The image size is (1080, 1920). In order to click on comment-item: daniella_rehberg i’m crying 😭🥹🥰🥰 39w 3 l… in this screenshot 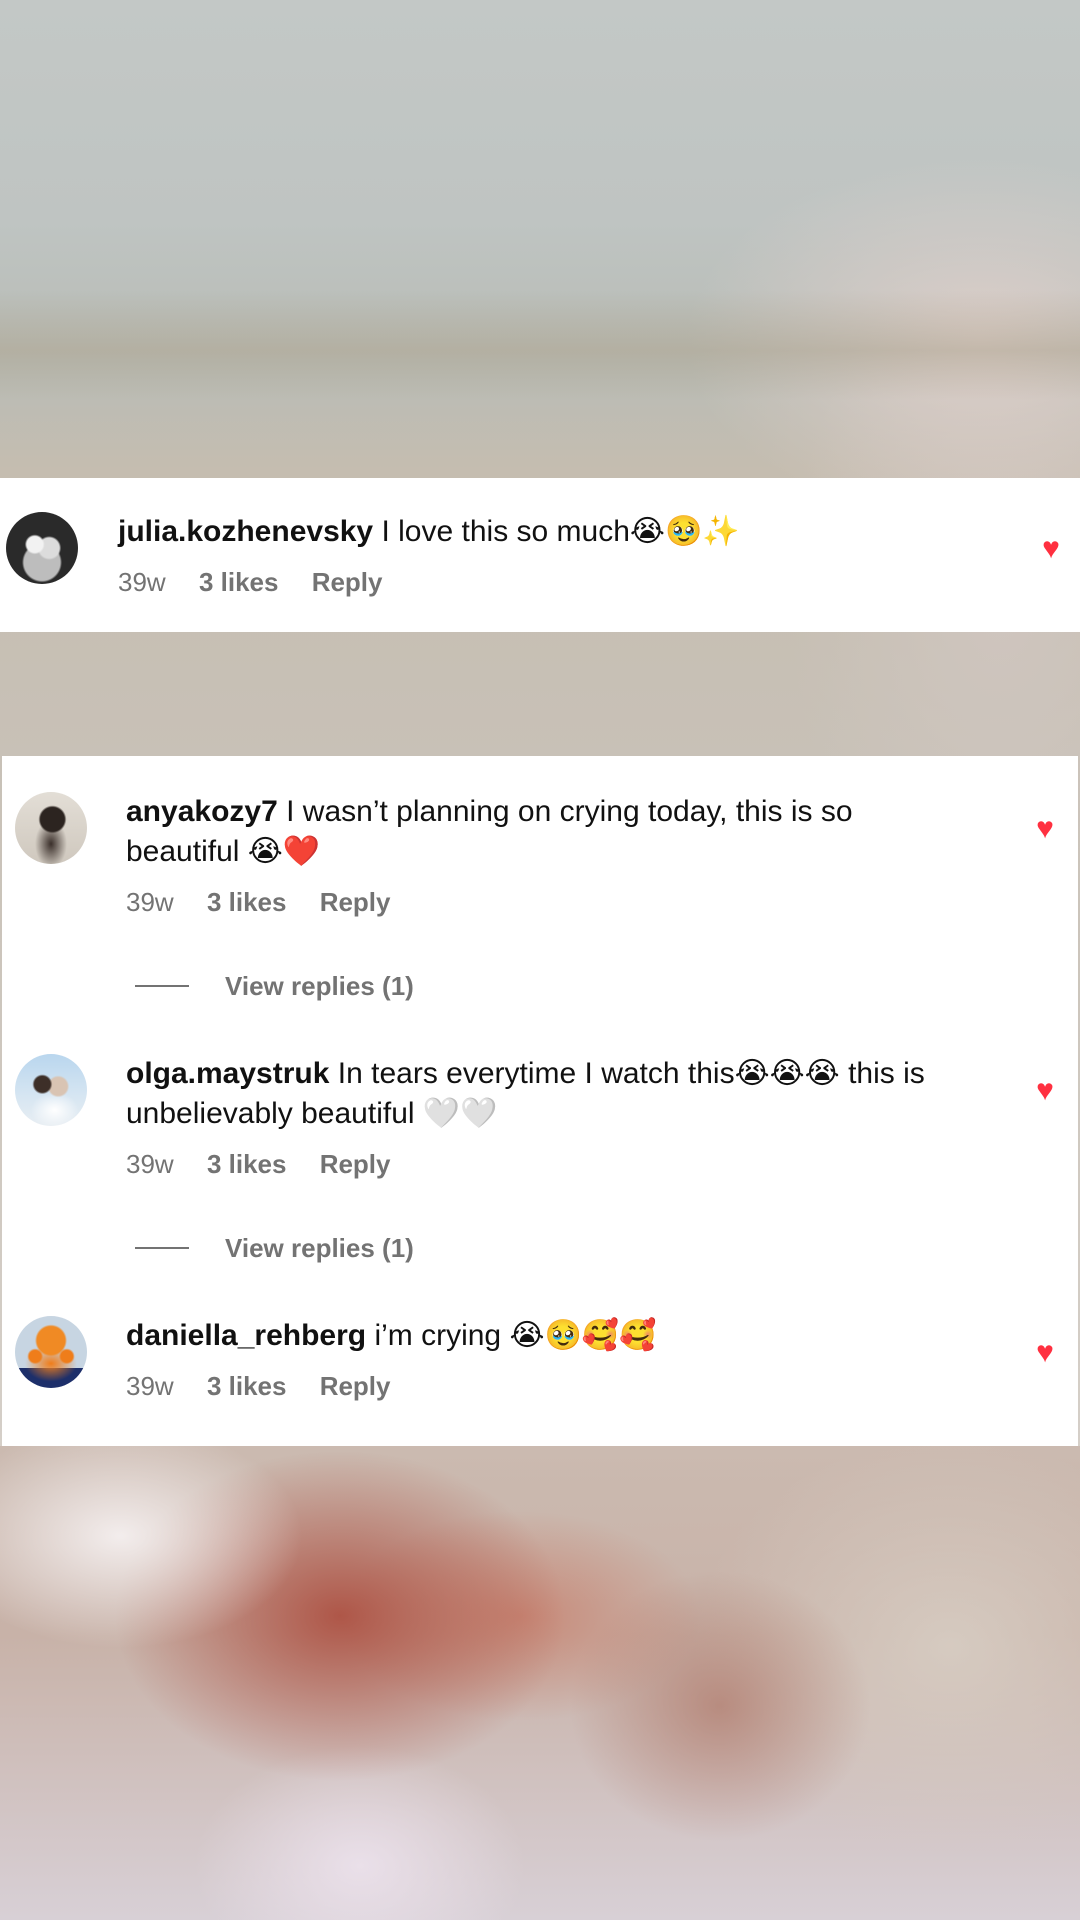, I will do `click(540, 1363)`.